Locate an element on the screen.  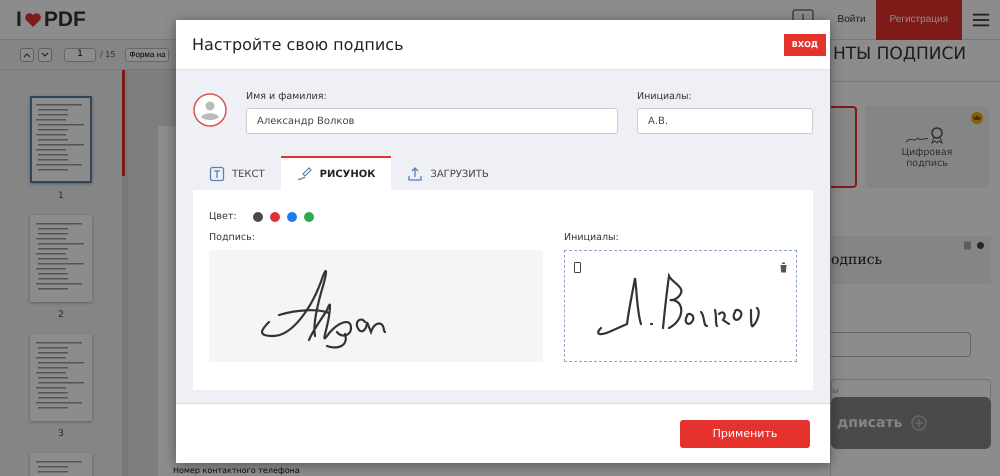
signature-drawing is located at coordinates (376, 306).